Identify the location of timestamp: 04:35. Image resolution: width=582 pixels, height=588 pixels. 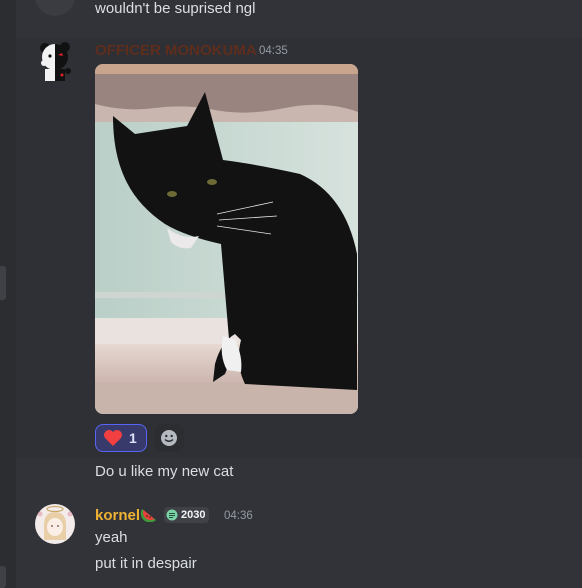
(273, 51).